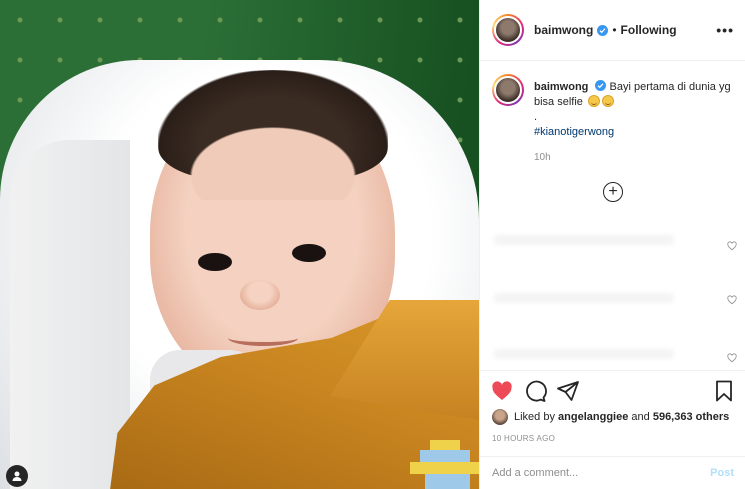  Describe the element at coordinates (523, 438) in the screenshot. I see `post-timestamp: 10 HOURS AGO` at that location.